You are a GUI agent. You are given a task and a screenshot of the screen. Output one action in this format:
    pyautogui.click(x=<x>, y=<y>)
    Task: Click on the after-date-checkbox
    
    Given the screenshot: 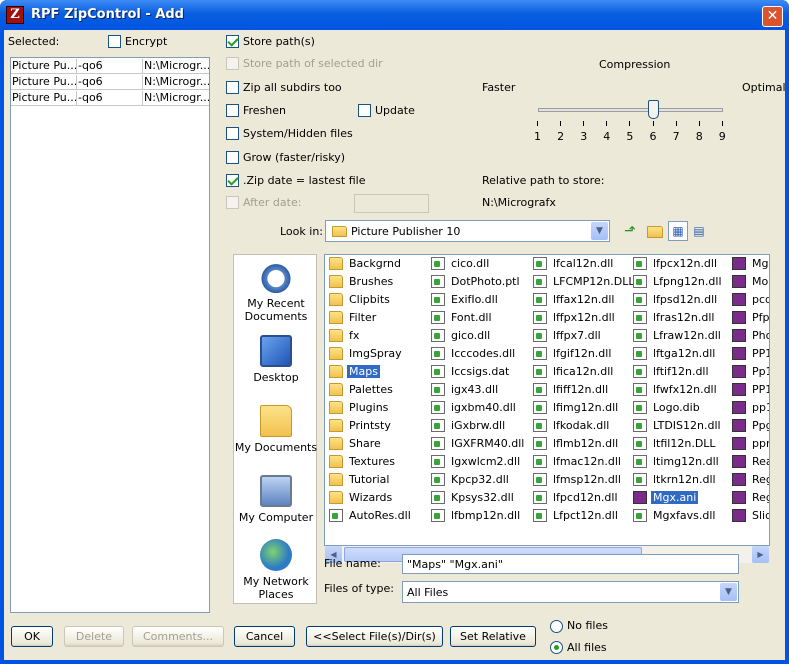 What is the action you would take?
    pyautogui.click(x=232, y=202)
    